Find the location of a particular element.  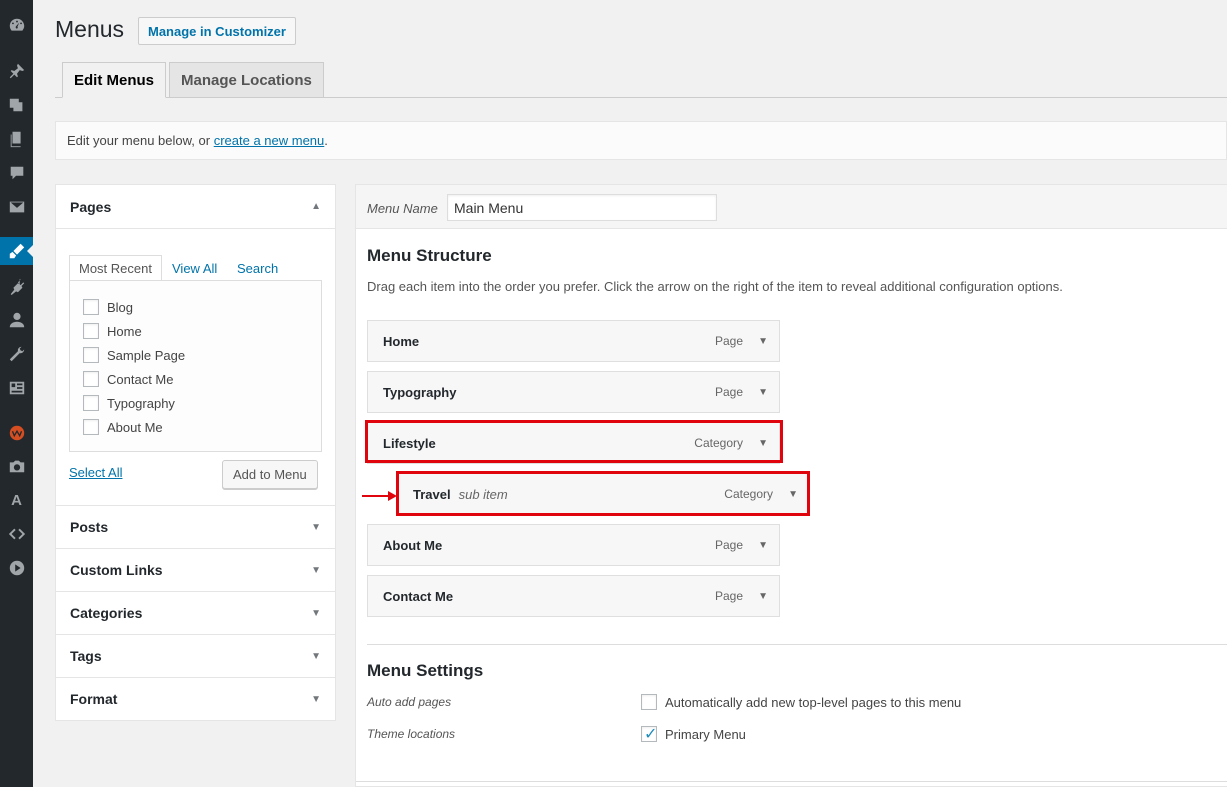

users-icon is located at coordinates (16, 320).